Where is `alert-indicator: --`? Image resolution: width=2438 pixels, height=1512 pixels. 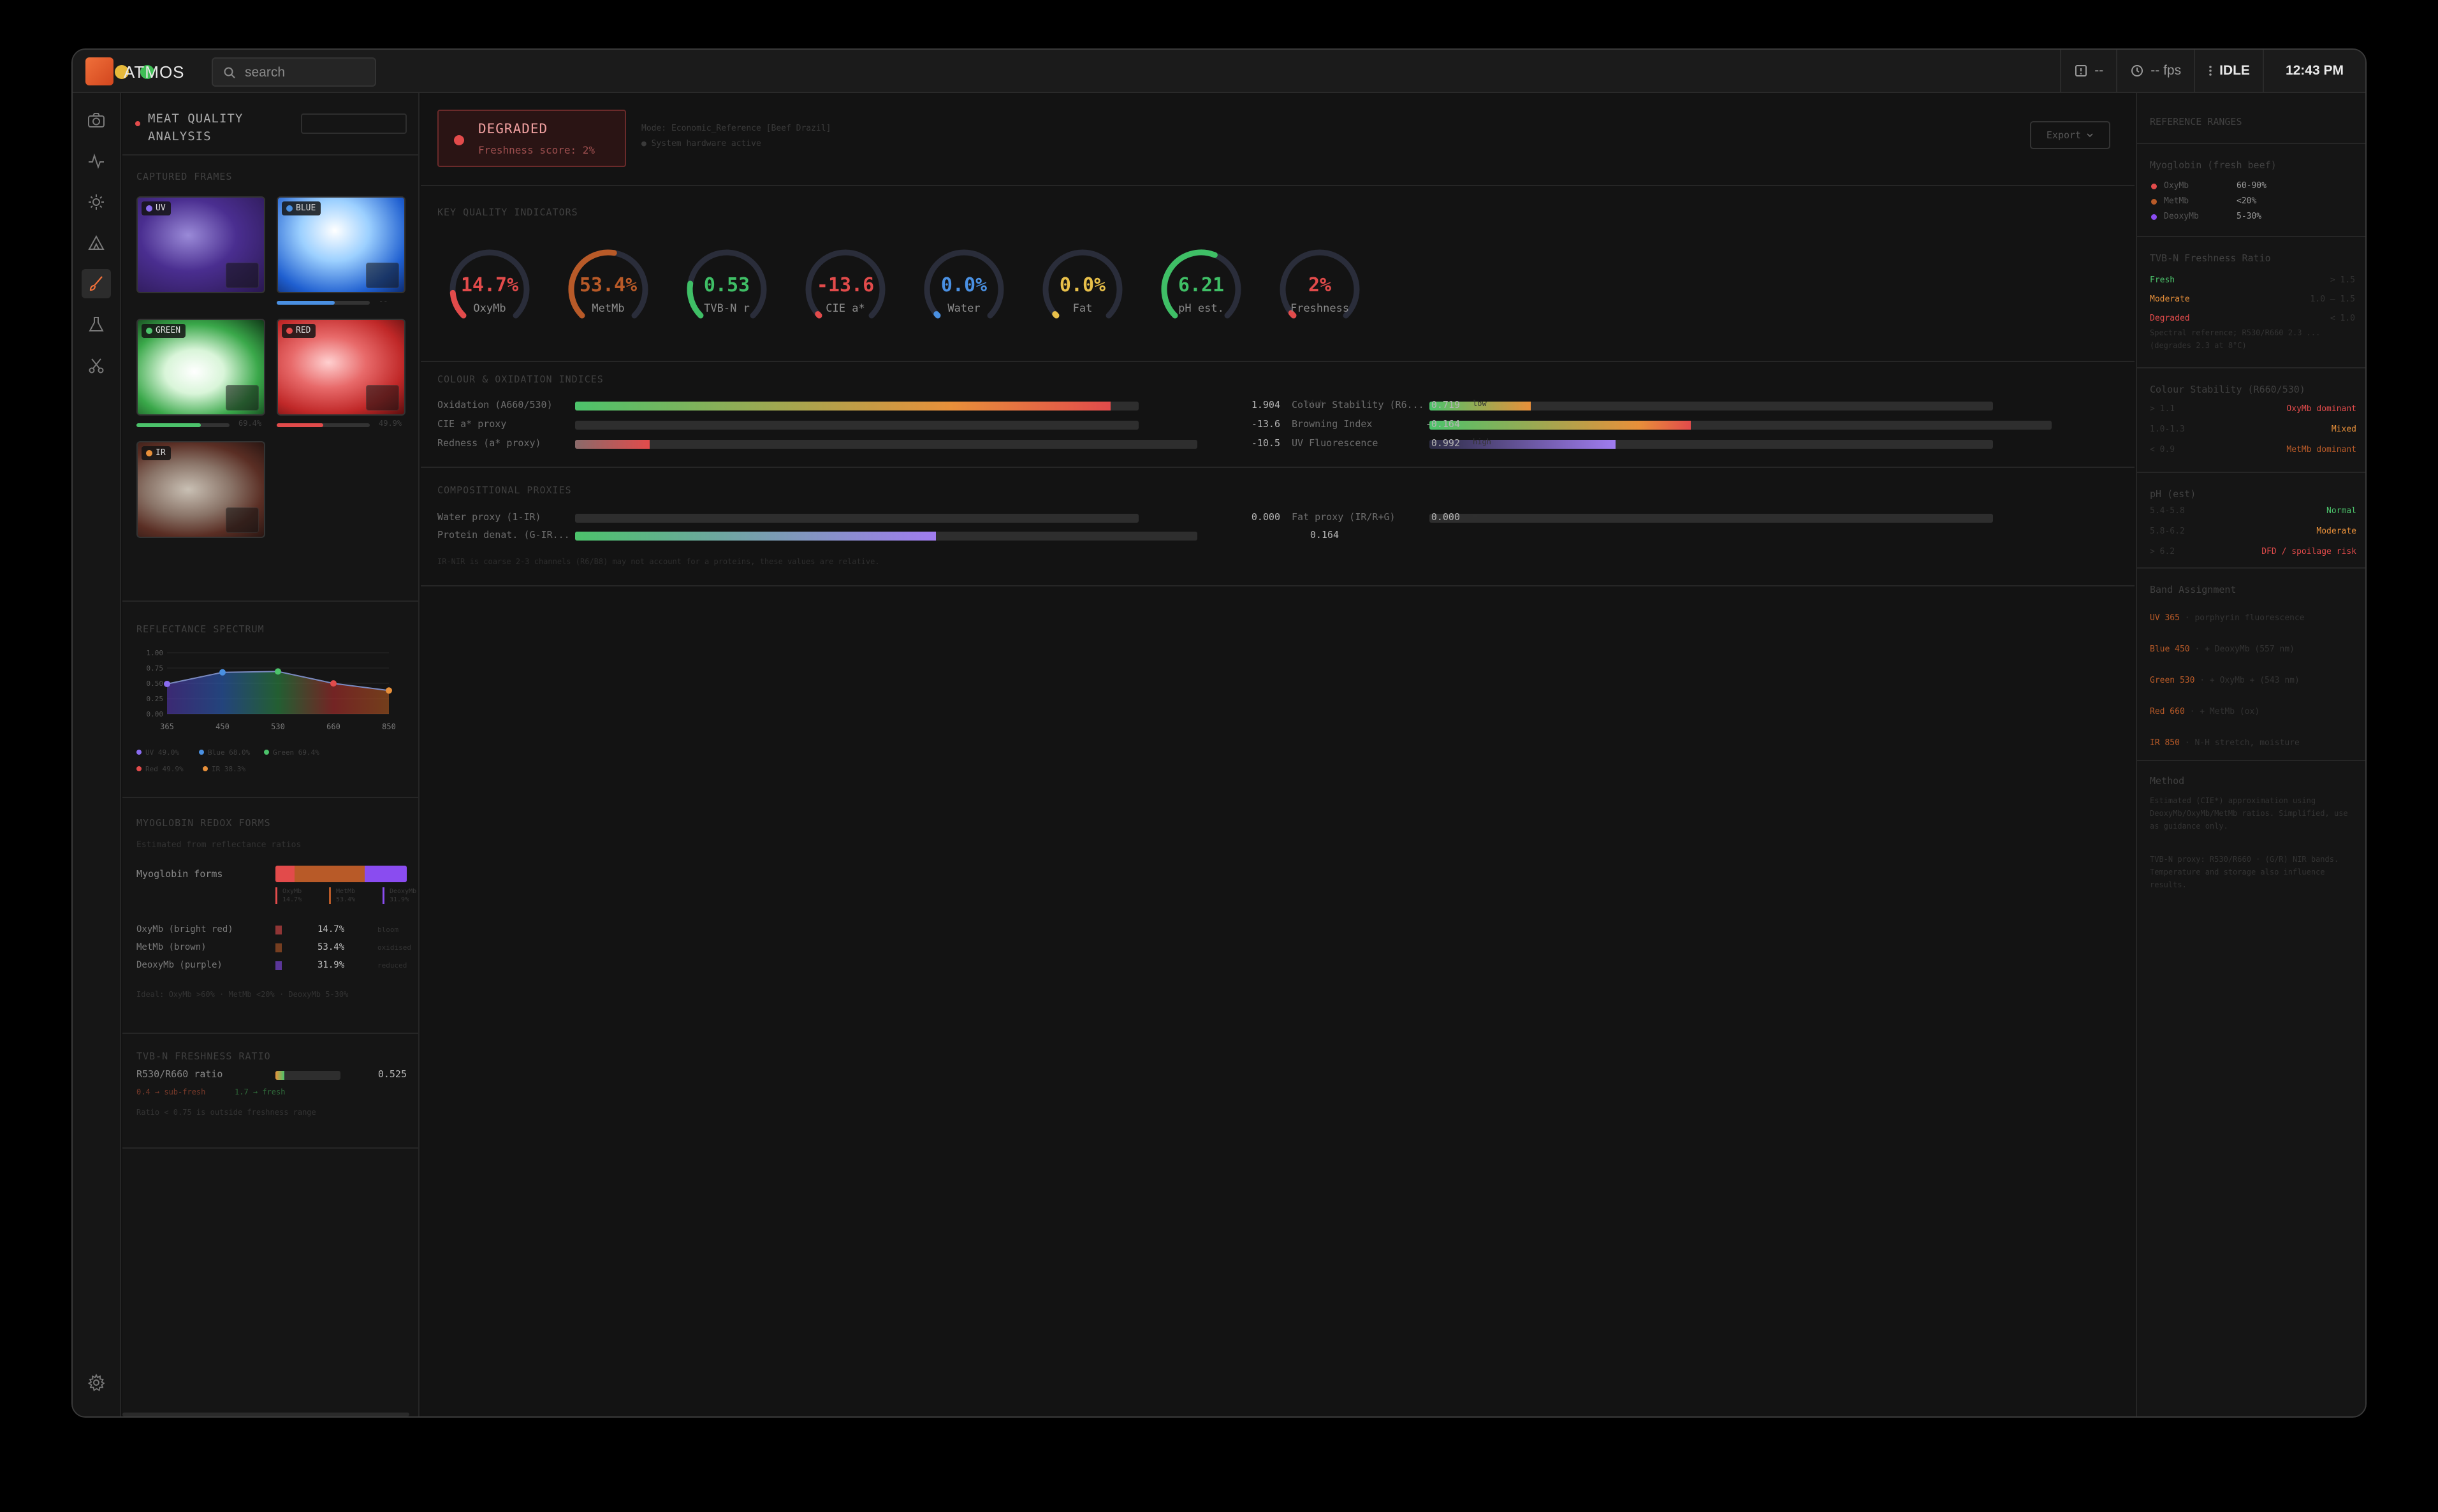 alert-indicator: -- is located at coordinates (2088, 71).